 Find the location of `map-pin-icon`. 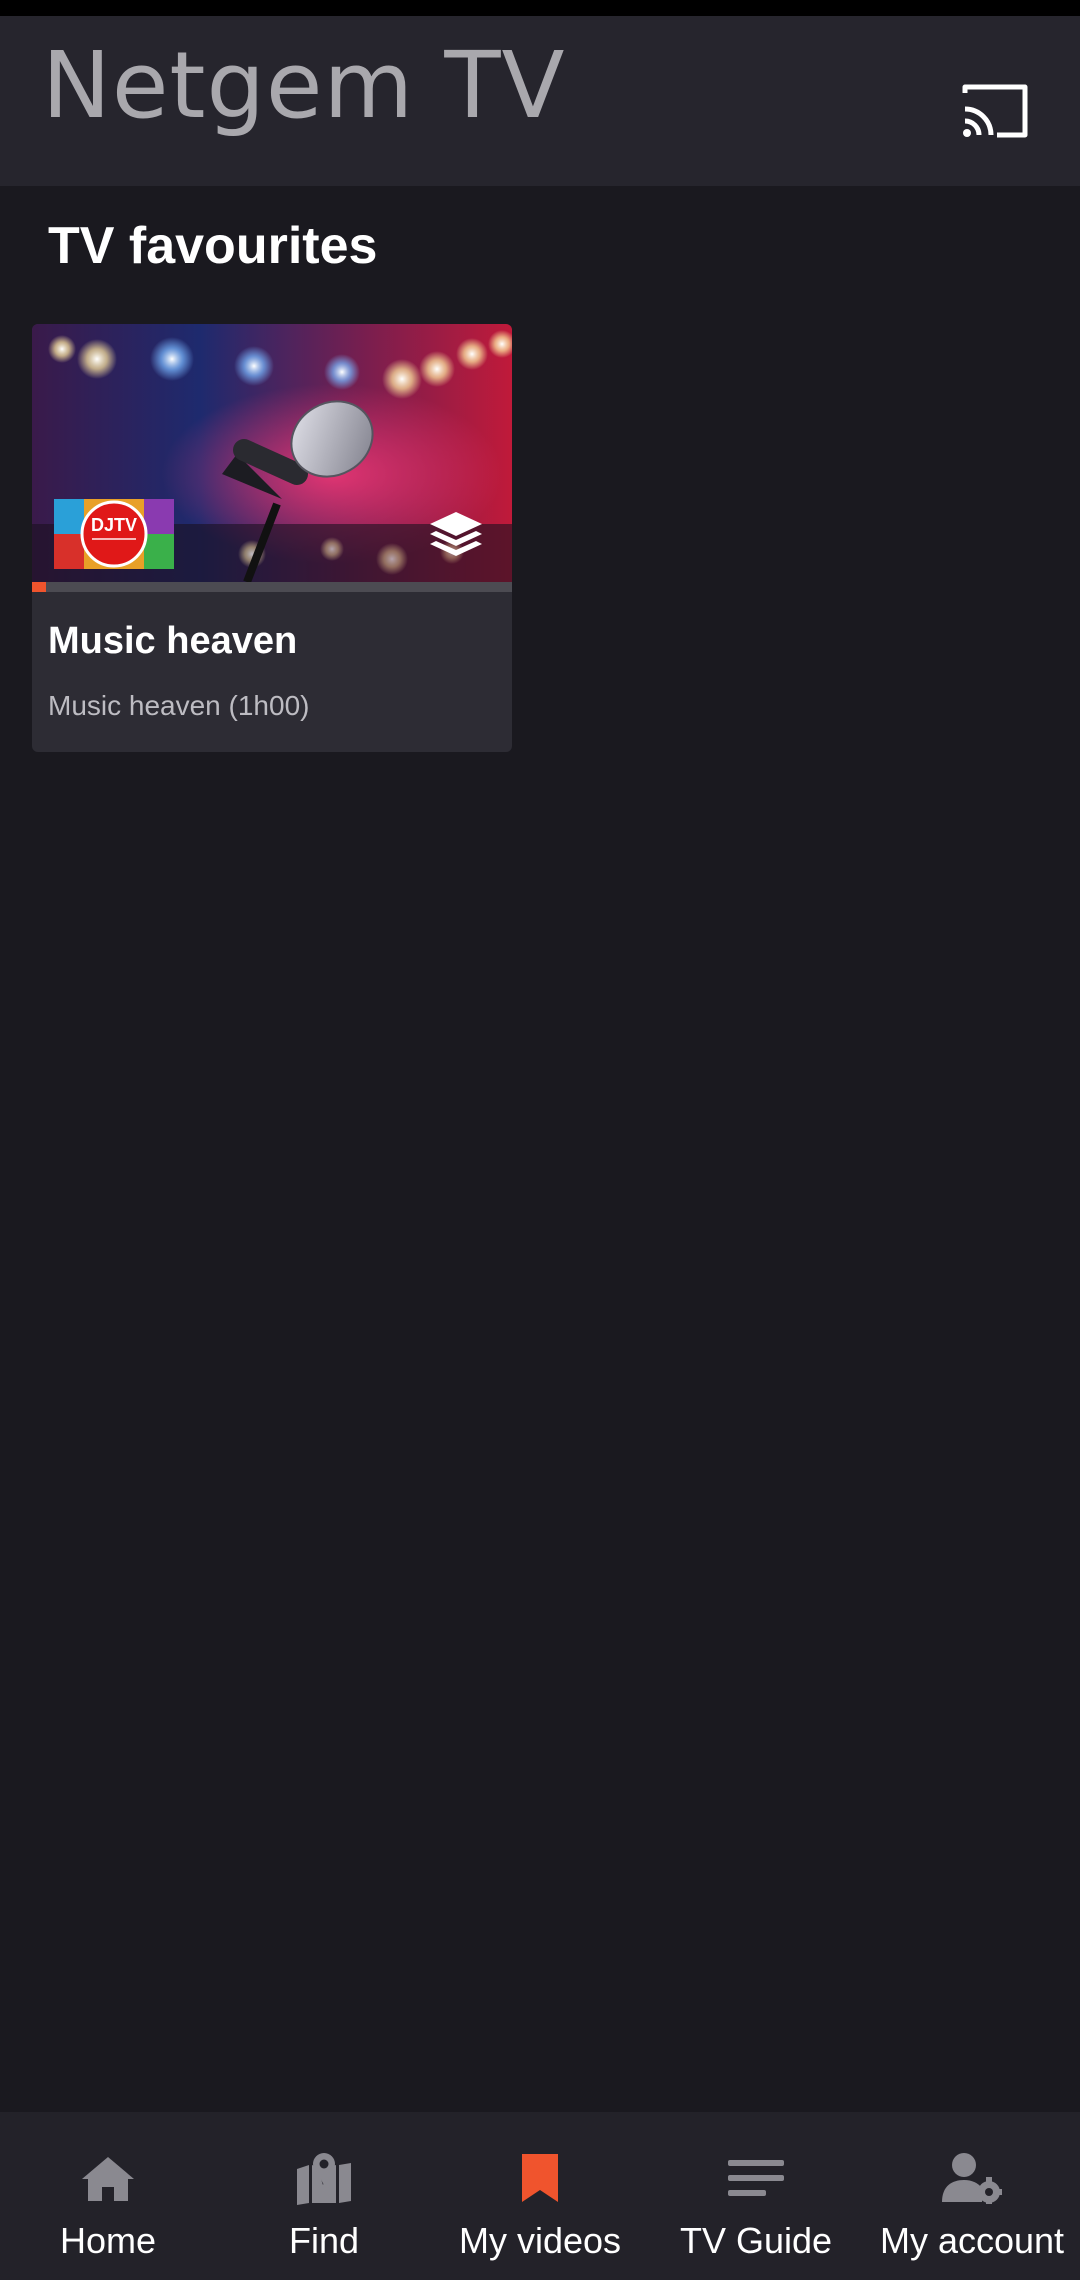

map-pin-icon is located at coordinates (324, 2178).